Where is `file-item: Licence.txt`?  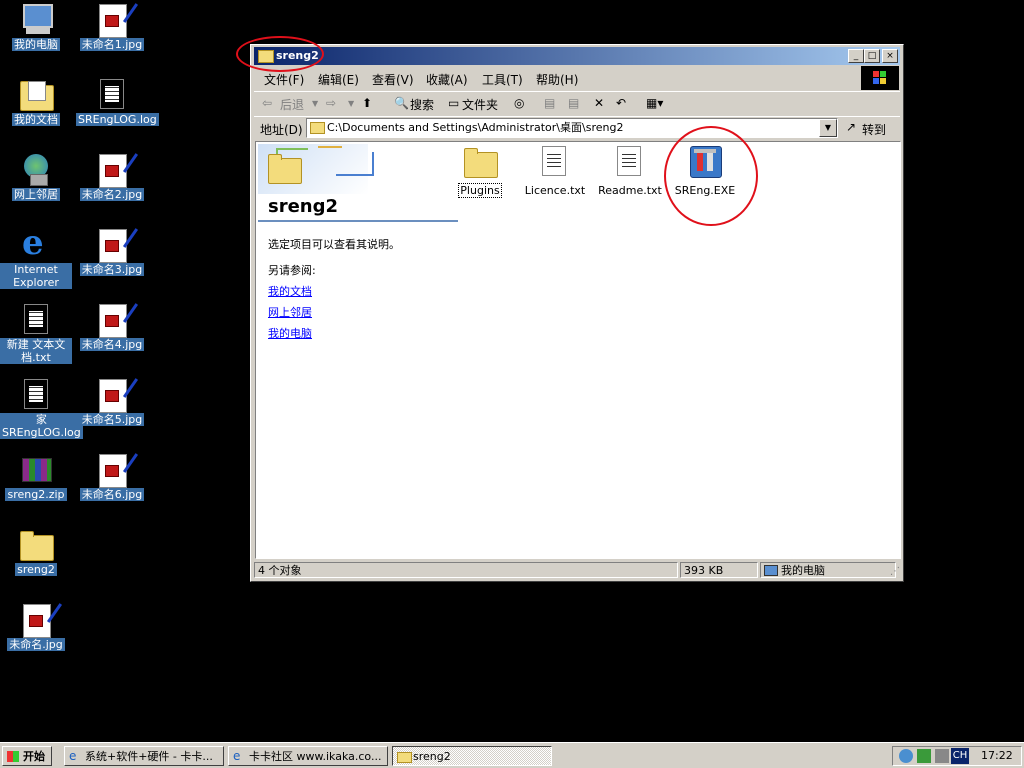 file-item: Licence.txt is located at coordinates (555, 171).